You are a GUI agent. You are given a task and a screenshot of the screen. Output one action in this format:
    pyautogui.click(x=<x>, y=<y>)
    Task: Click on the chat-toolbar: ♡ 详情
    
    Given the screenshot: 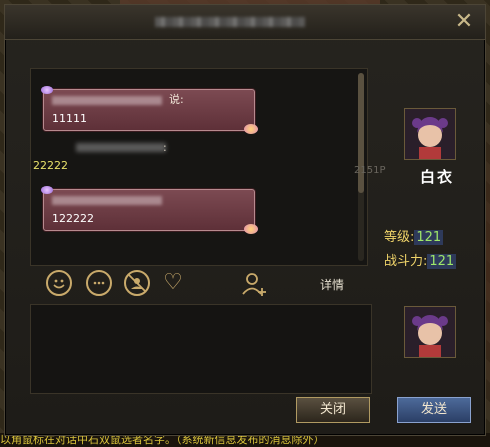 What is the action you would take?
    pyautogui.click(x=205, y=285)
    